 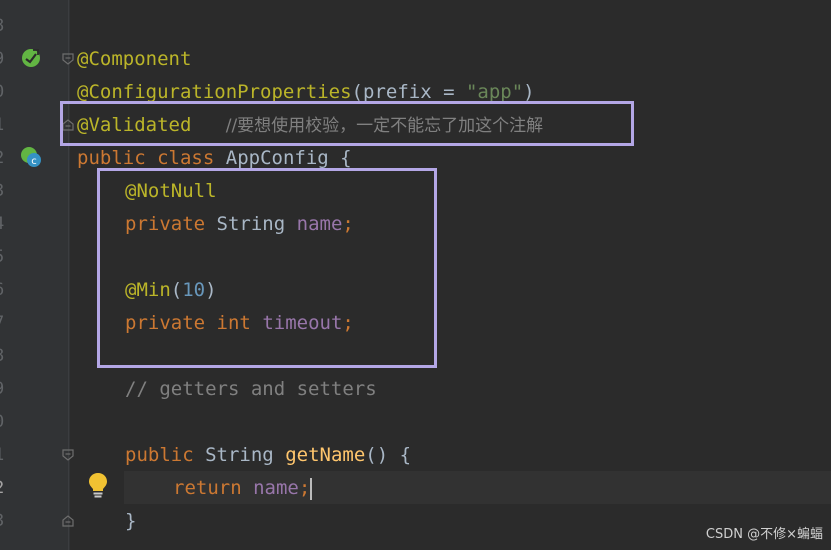 I want to click on type-name: String, so click(x=239, y=455).